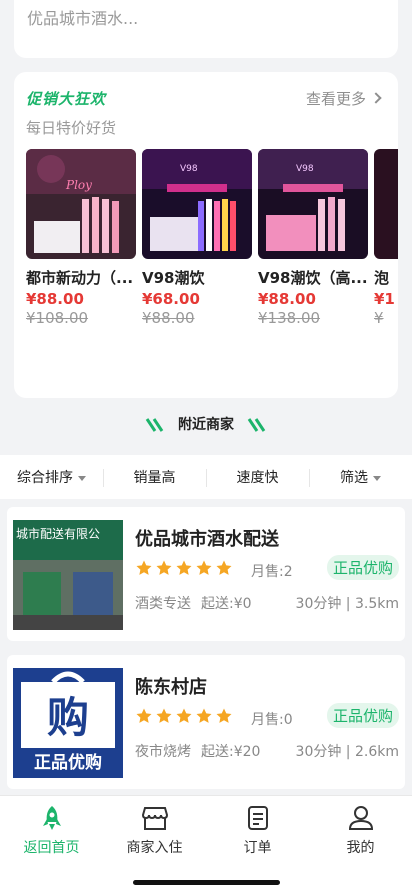 The image size is (412, 894). Describe the element at coordinates (163, 752) in the screenshot. I see `shop-category: 夜市烧烤` at that location.